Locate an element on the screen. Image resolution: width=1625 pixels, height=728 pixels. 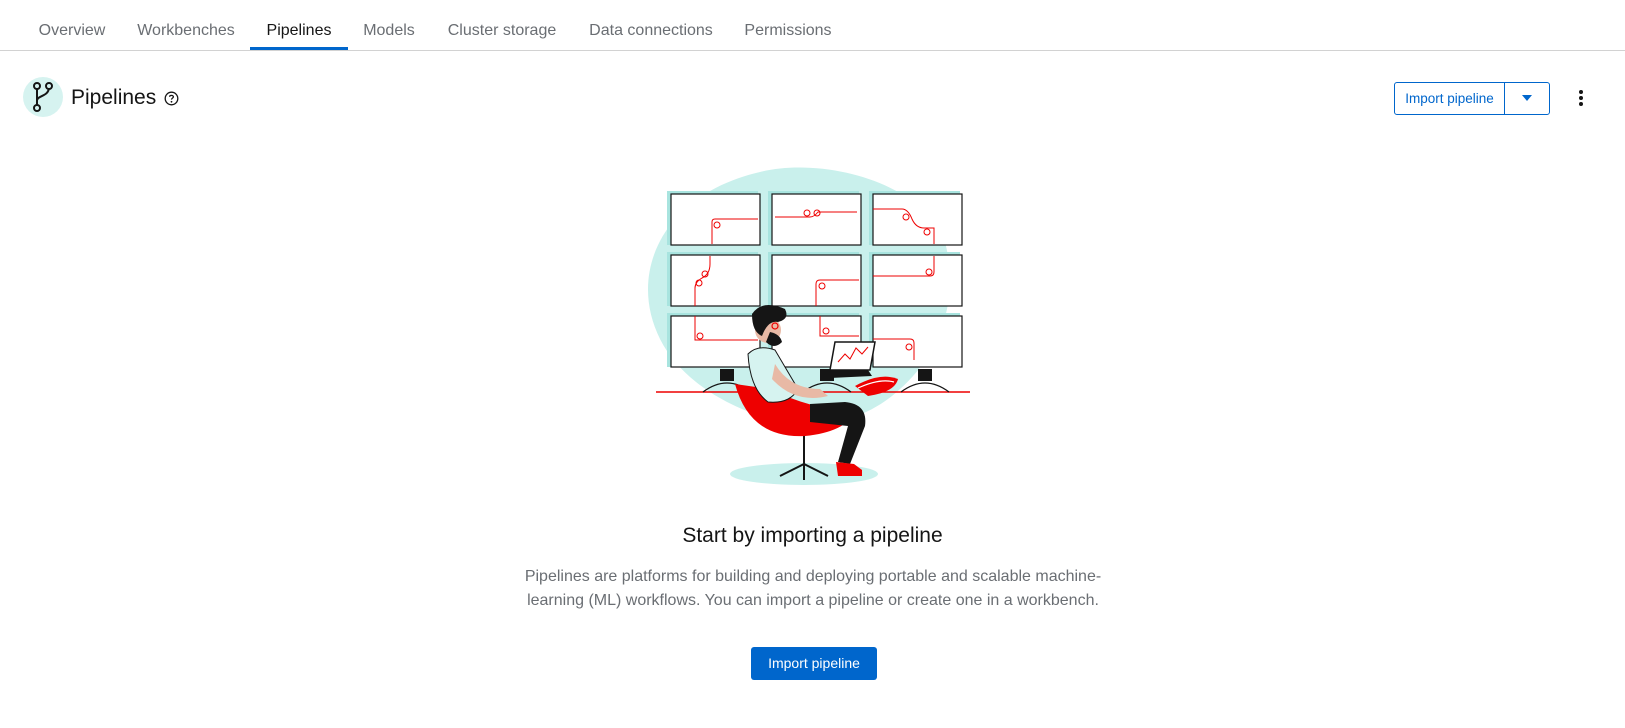
empty-state-title: Start by importing a pipeline is located at coordinates (812, 535).